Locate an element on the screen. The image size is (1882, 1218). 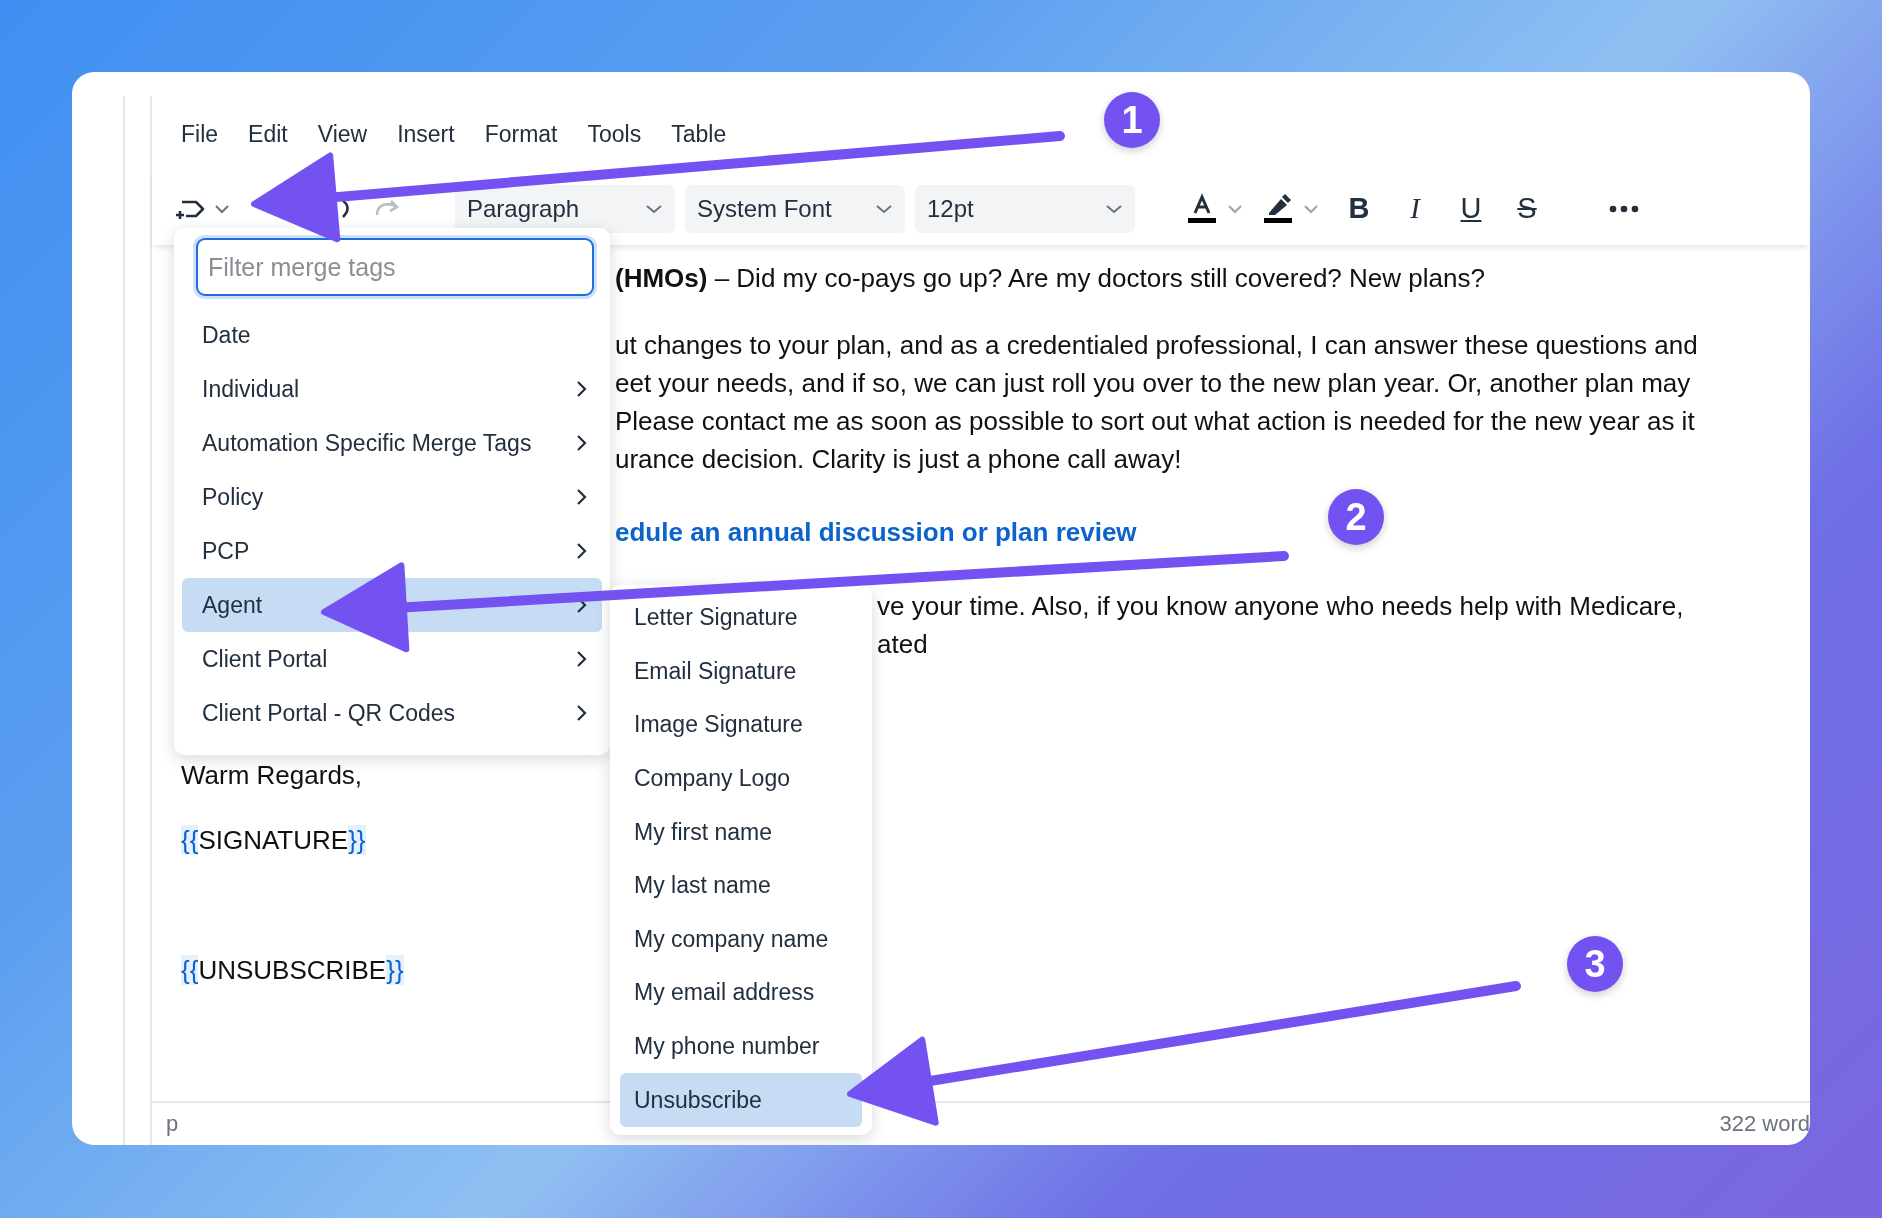
menu-item: My first name is located at coordinates (741, 832).